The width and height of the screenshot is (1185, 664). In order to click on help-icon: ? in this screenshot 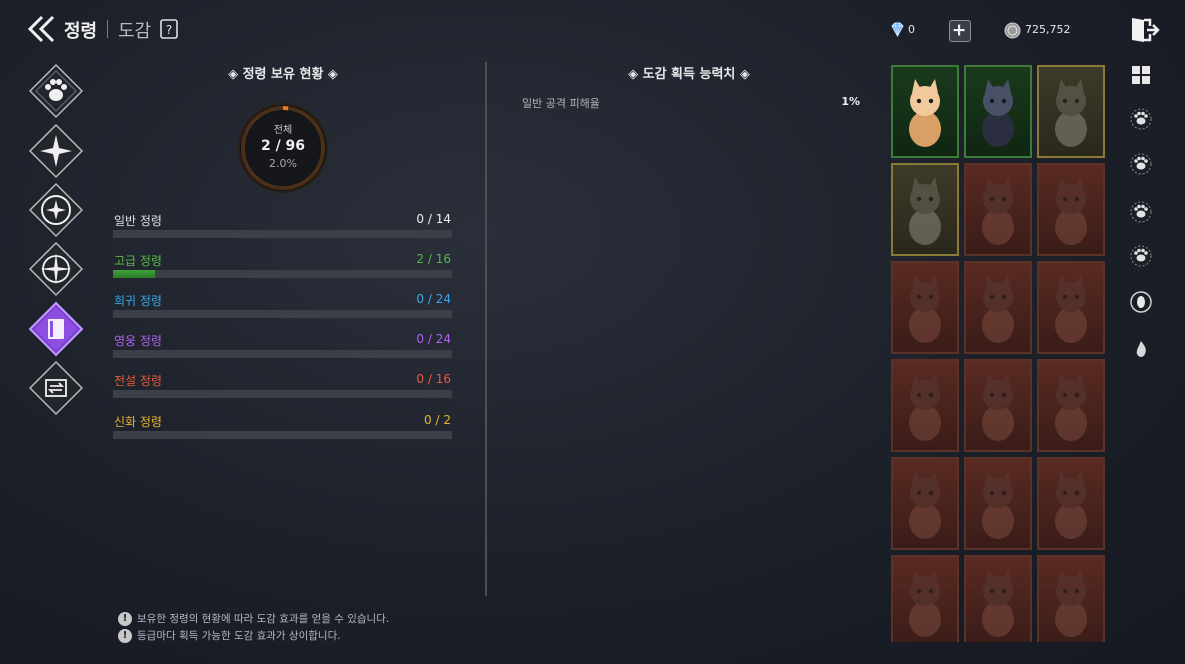, I will do `click(169, 29)`.